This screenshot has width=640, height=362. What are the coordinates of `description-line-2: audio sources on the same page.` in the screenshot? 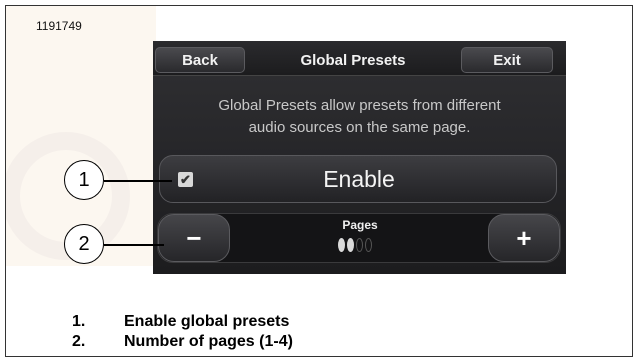 It's located at (359, 127).